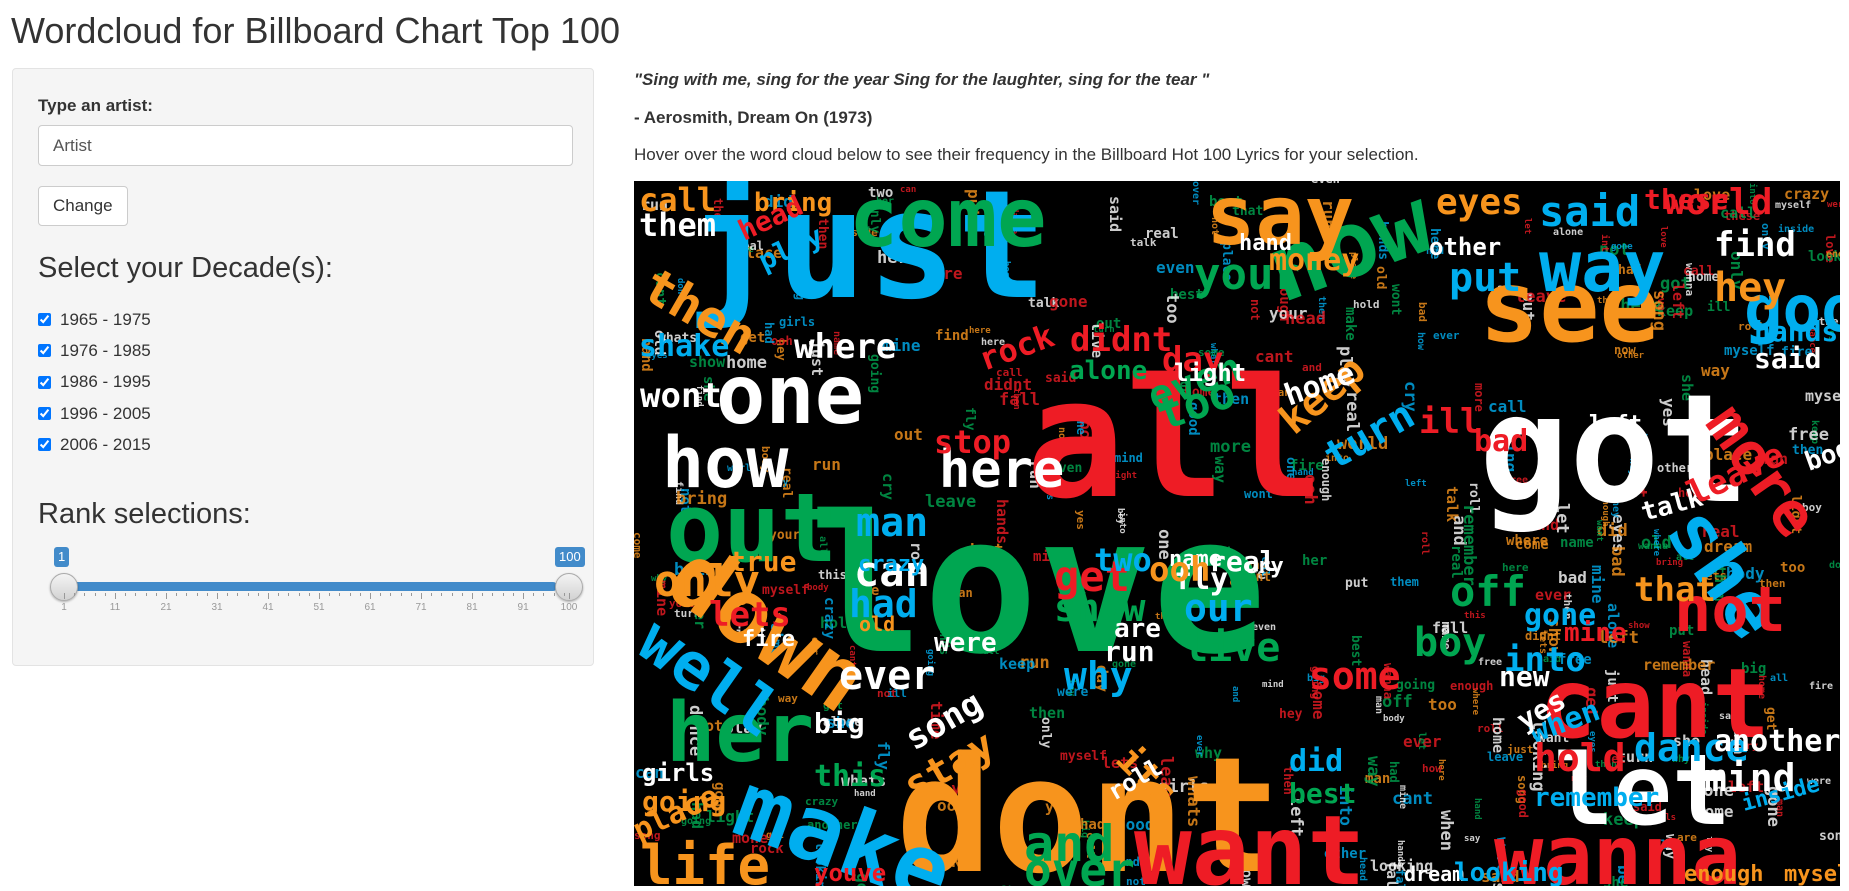 The width and height of the screenshot is (1849, 891). What do you see at coordinates (1755, 245) in the screenshot?
I see `cloud-word: find` at bounding box center [1755, 245].